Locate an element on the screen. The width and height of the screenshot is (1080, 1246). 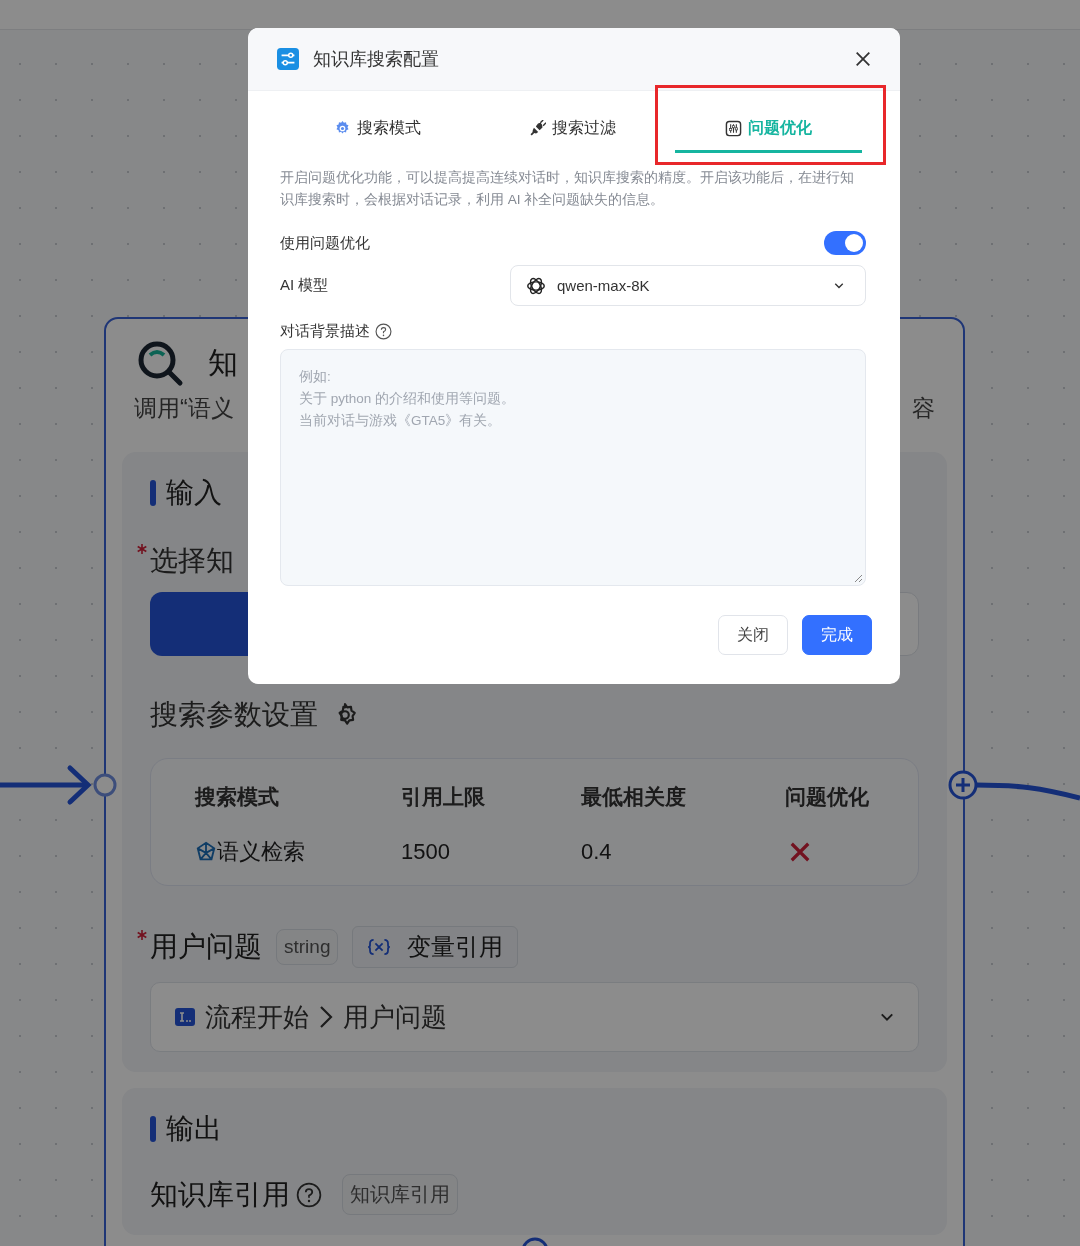
source-select: 流程开始 用户问题 is located at coordinates (534, 1017).